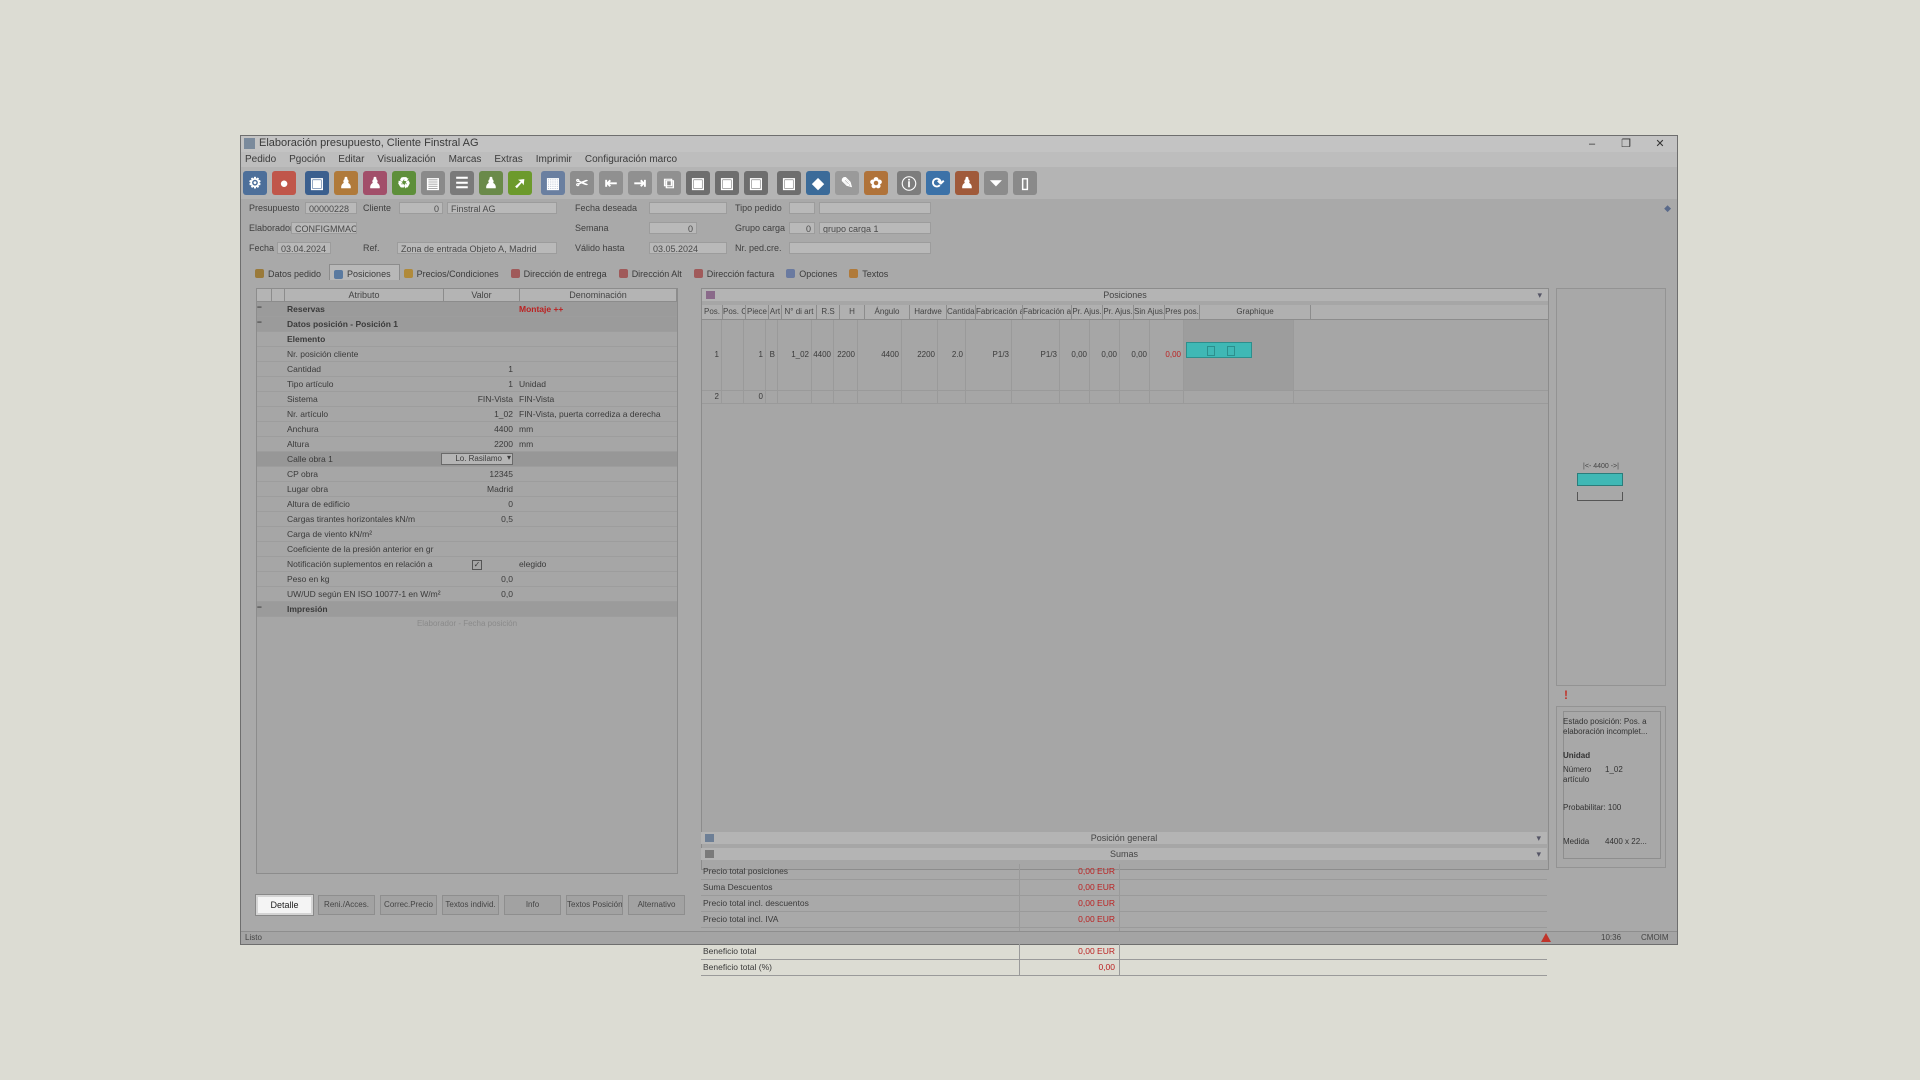  I want to click on positions-col-header: Graphique, so click(1255, 312).